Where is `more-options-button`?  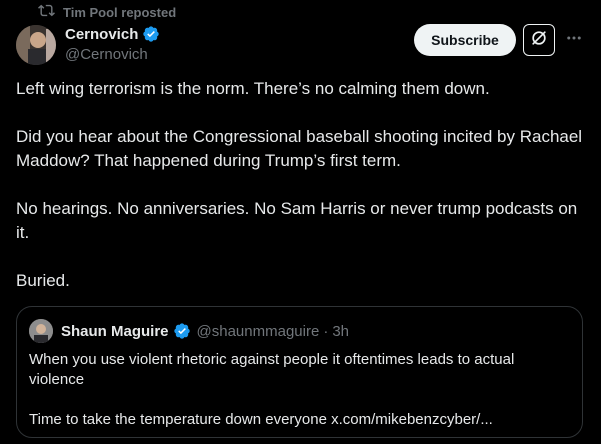 more-options-button is located at coordinates (574, 40).